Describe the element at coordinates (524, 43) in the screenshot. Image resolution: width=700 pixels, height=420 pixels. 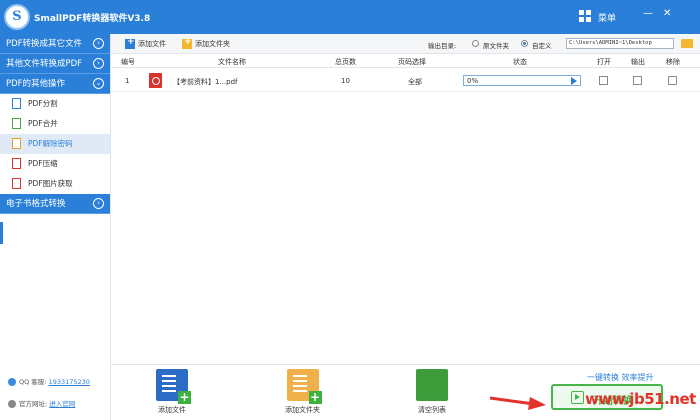
I see `radio-custom` at that location.